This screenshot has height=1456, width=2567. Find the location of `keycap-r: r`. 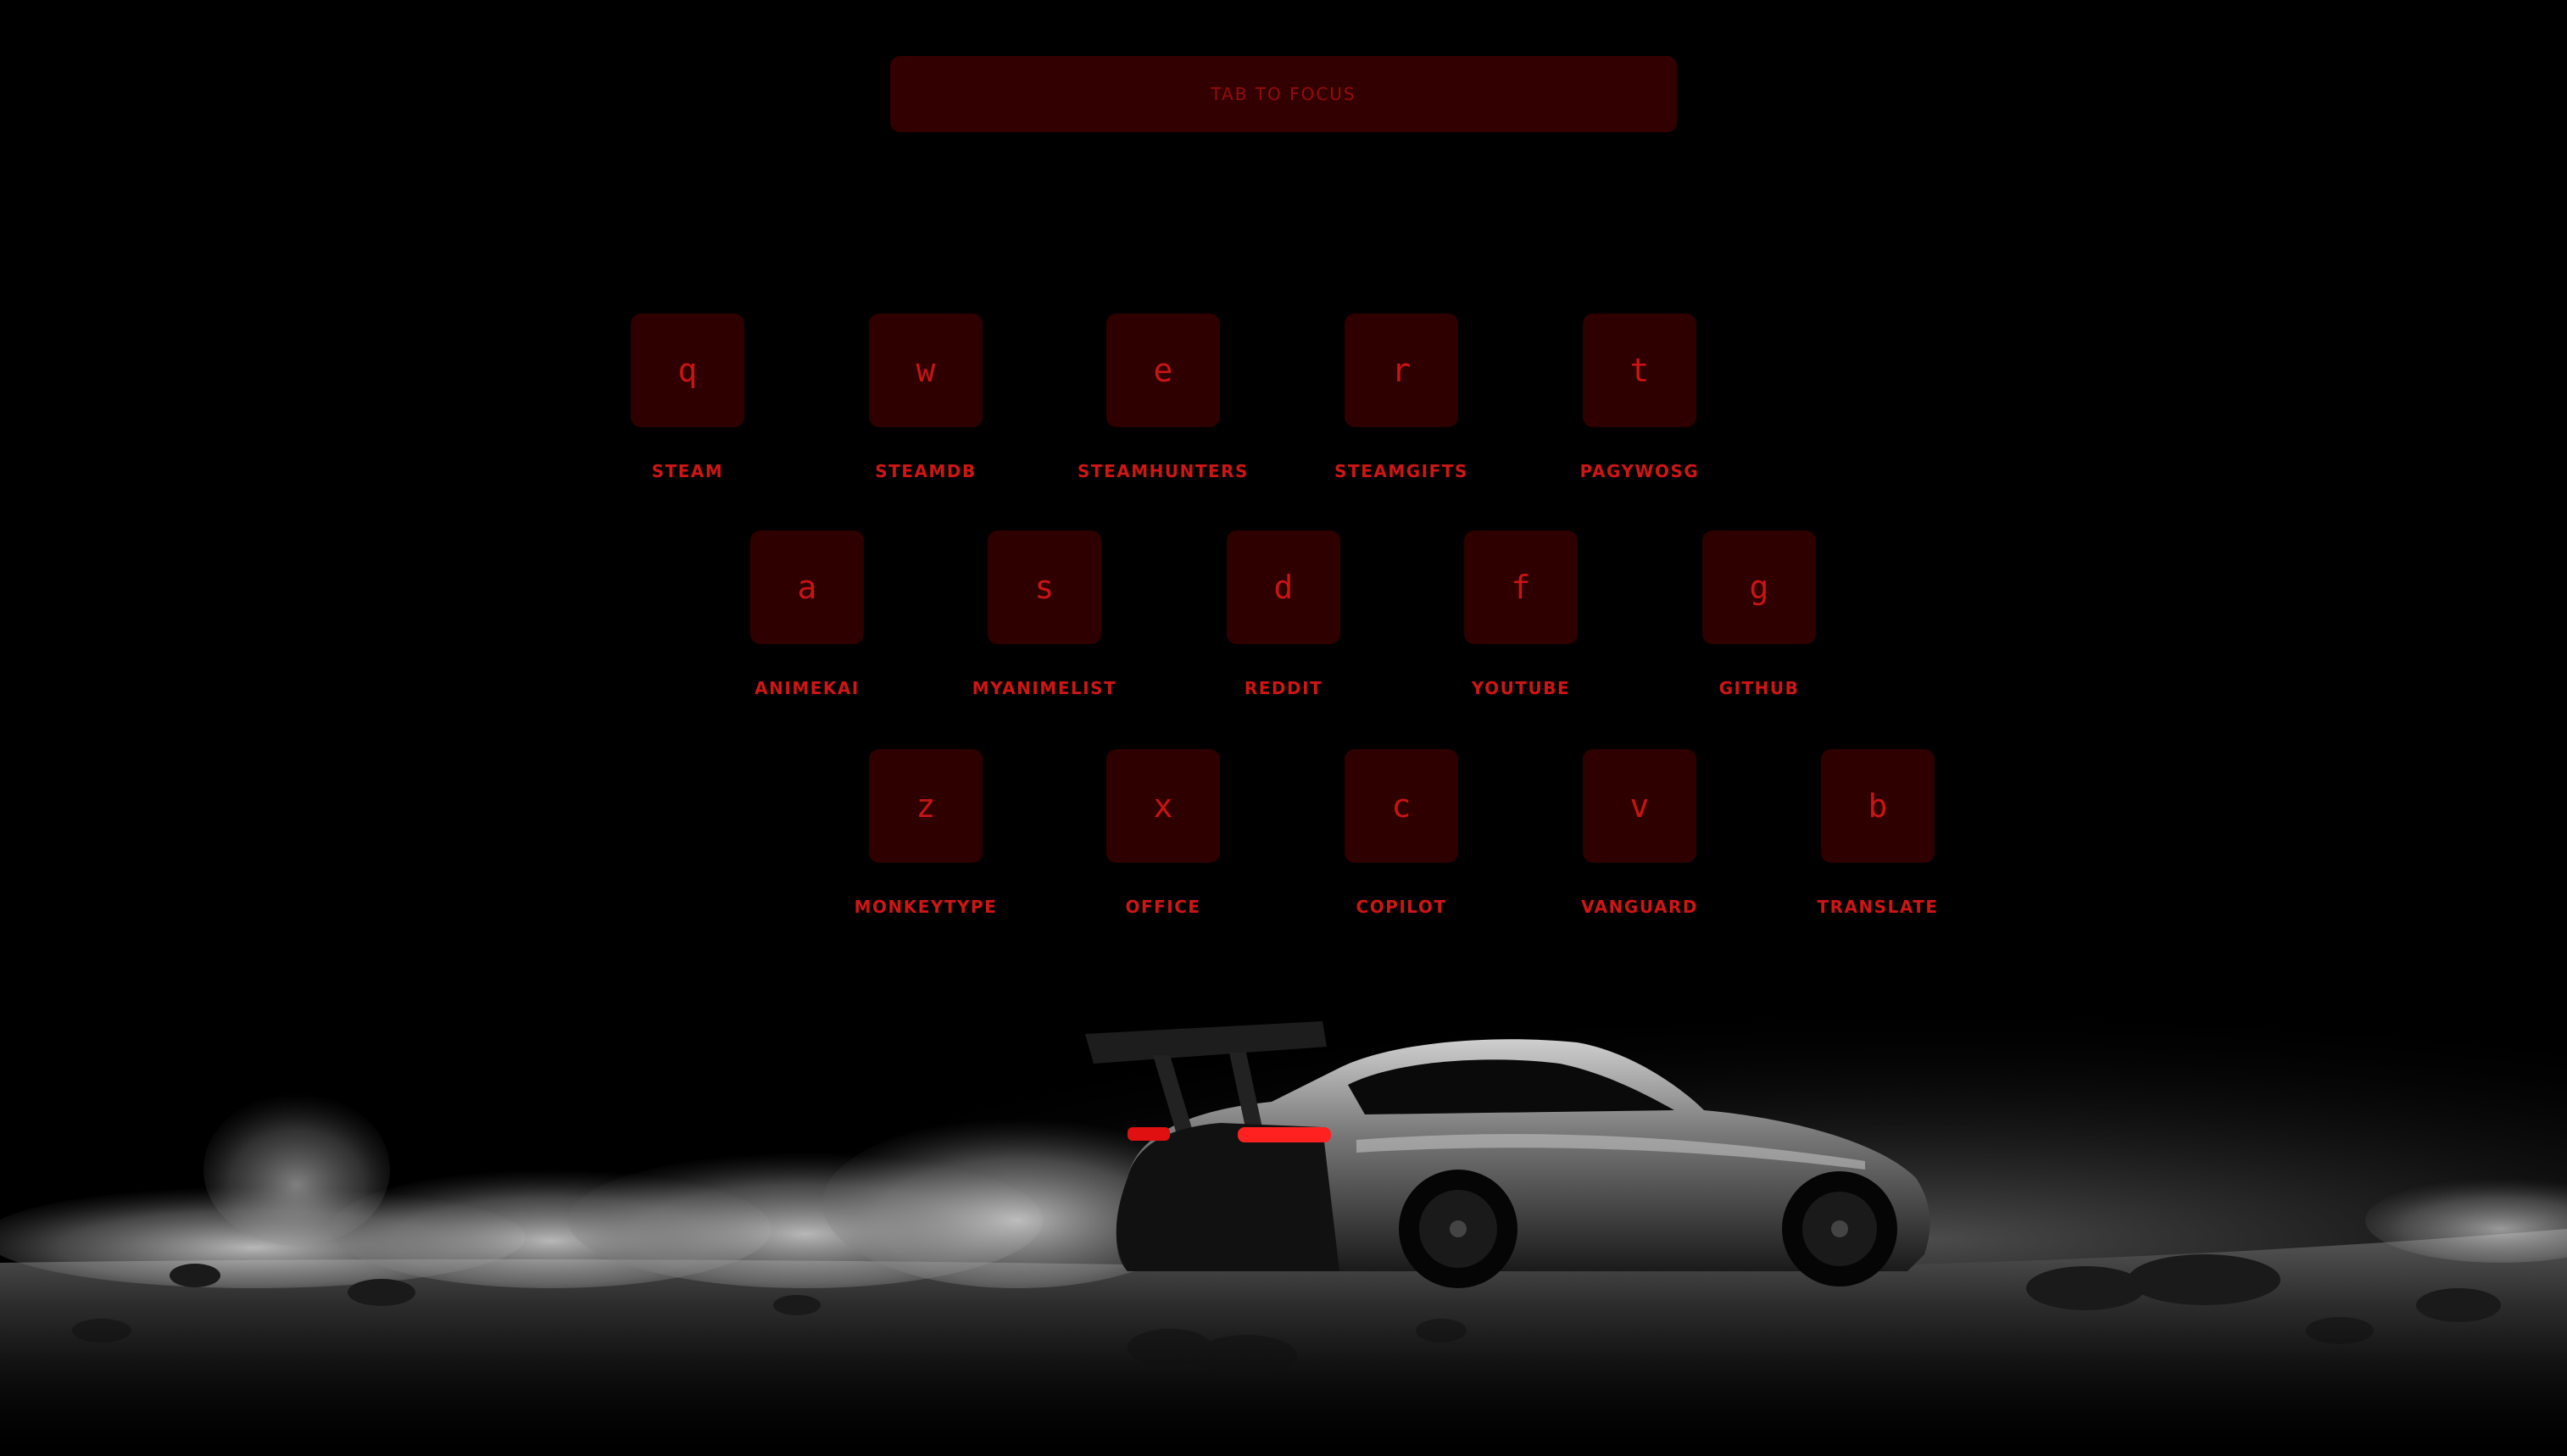

keycap-r: r is located at coordinates (1401, 371).